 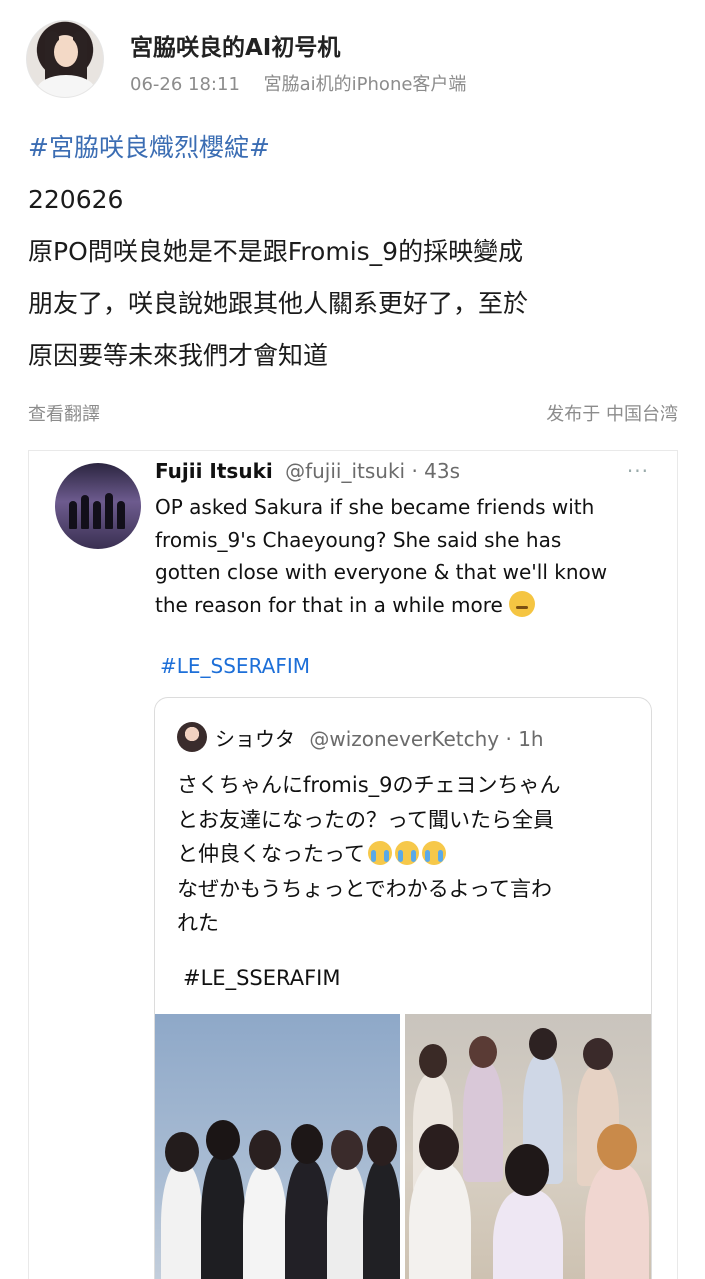 I want to click on post-header: 宮脇咲良的AI初号机 06-26 18:11 宮脇ai机的iPhone客户端, so click(x=356, y=60).